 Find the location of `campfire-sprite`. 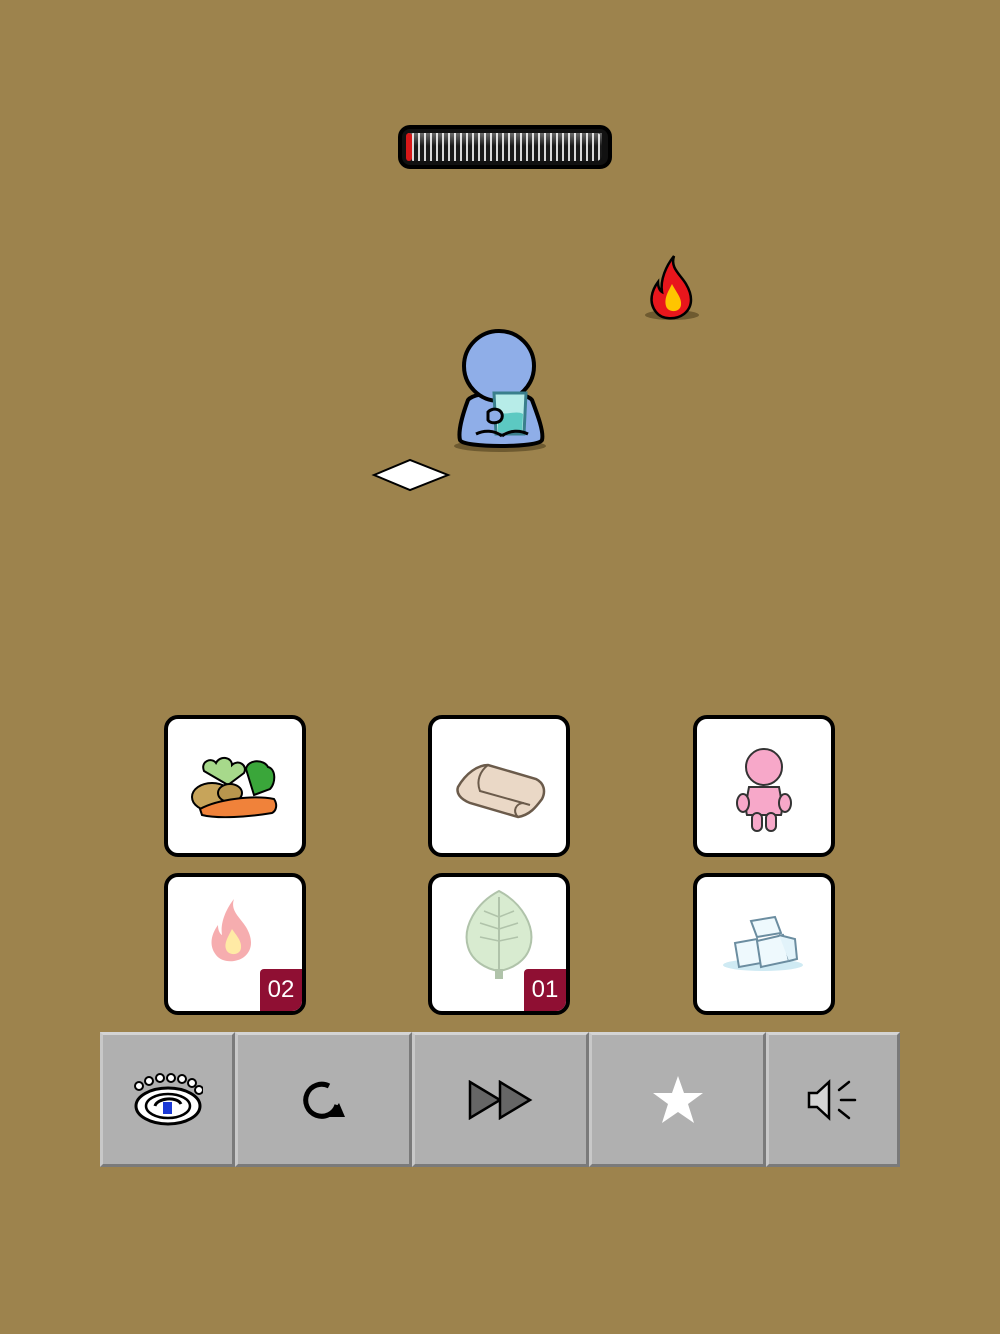

campfire-sprite is located at coordinates (672, 287).